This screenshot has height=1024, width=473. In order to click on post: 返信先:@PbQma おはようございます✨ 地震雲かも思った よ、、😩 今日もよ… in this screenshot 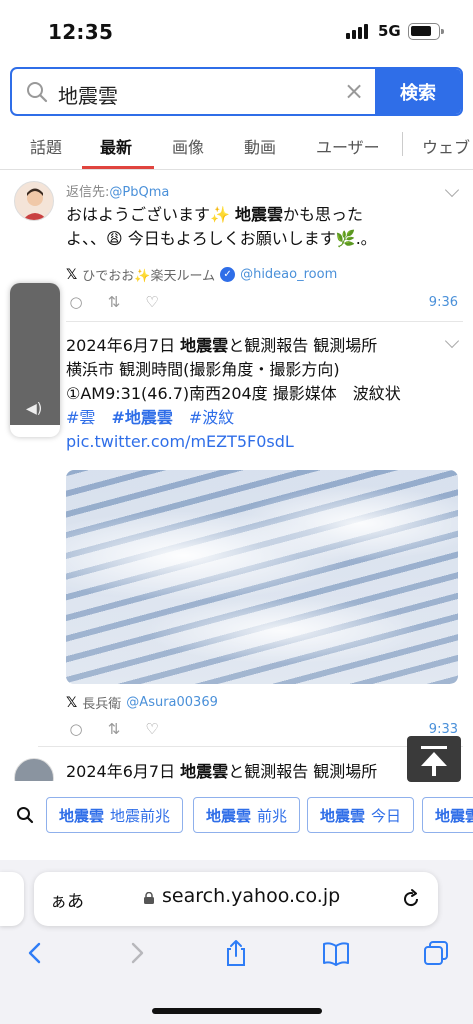, I will do `click(236, 246)`.